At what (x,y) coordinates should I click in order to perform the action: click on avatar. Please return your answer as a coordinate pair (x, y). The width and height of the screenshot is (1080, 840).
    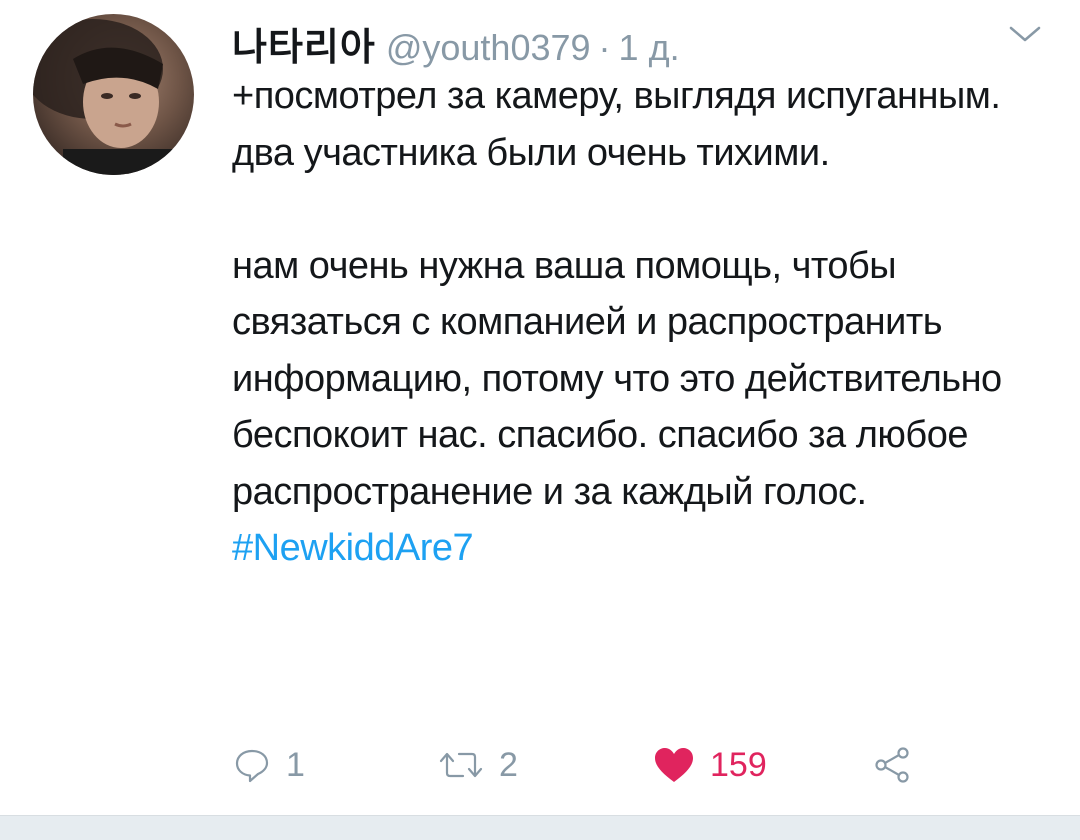
    Looking at the image, I should click on (113, 94).